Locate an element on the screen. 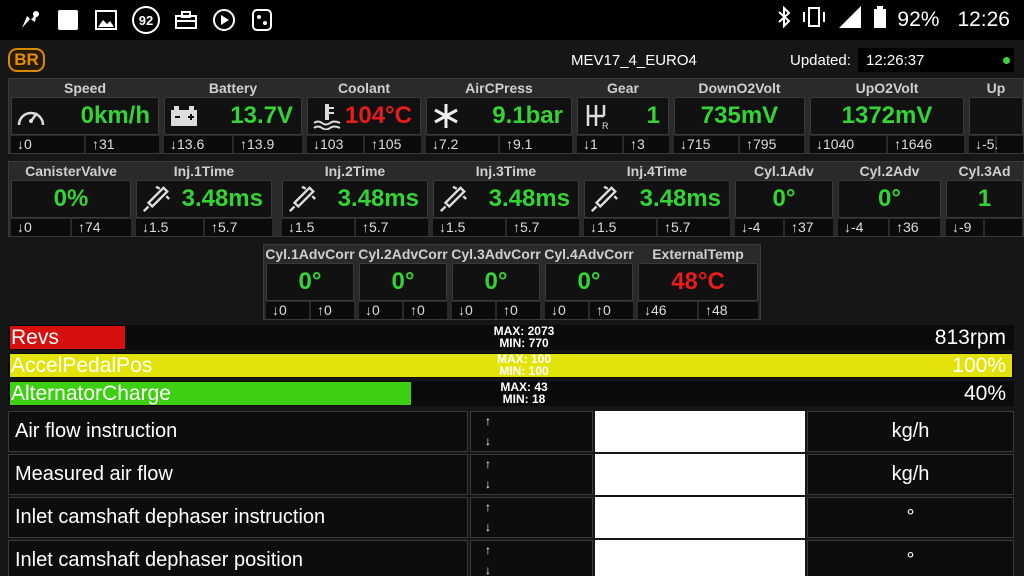  br-badge: BR is located at coordinates (26, 60).